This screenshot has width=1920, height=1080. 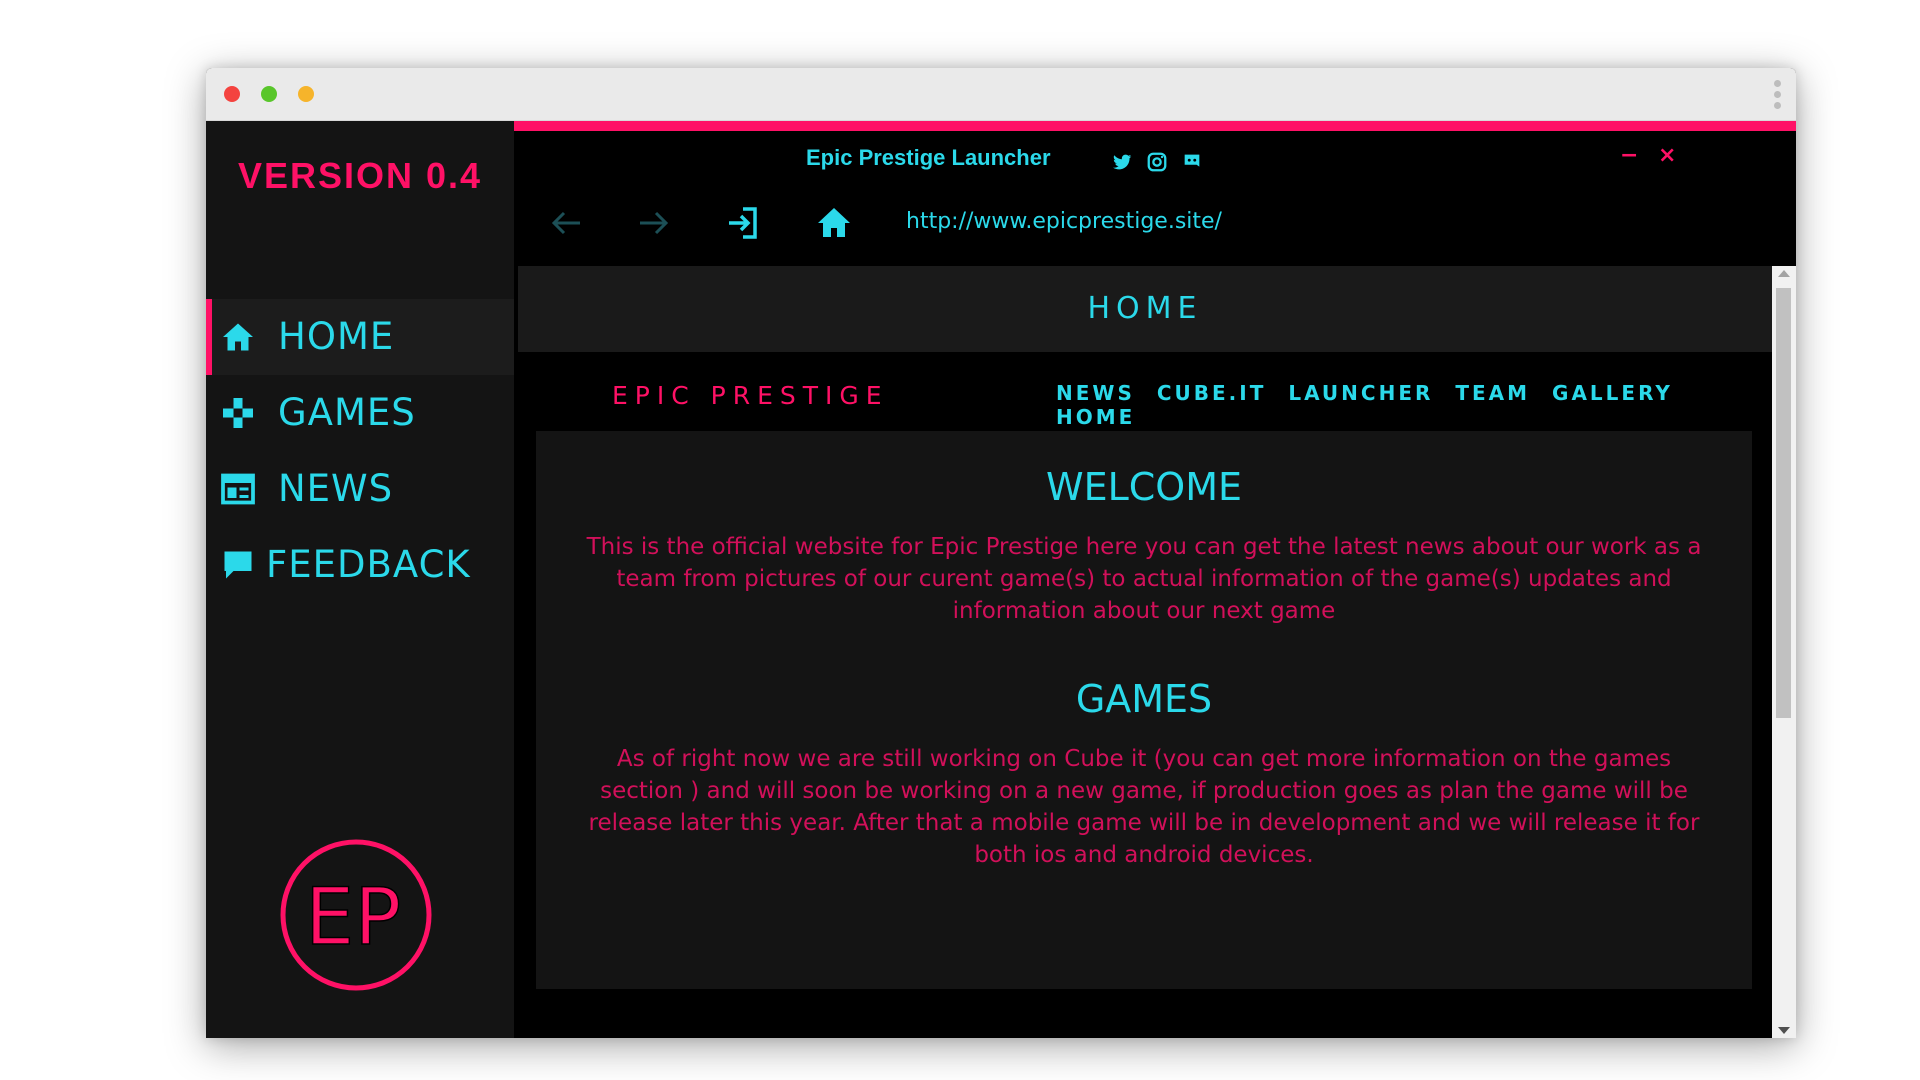 What do you see at coordinates (353, 918) in the screenshot?
I see `svg-text: EP` at bounding box center [353, 918].